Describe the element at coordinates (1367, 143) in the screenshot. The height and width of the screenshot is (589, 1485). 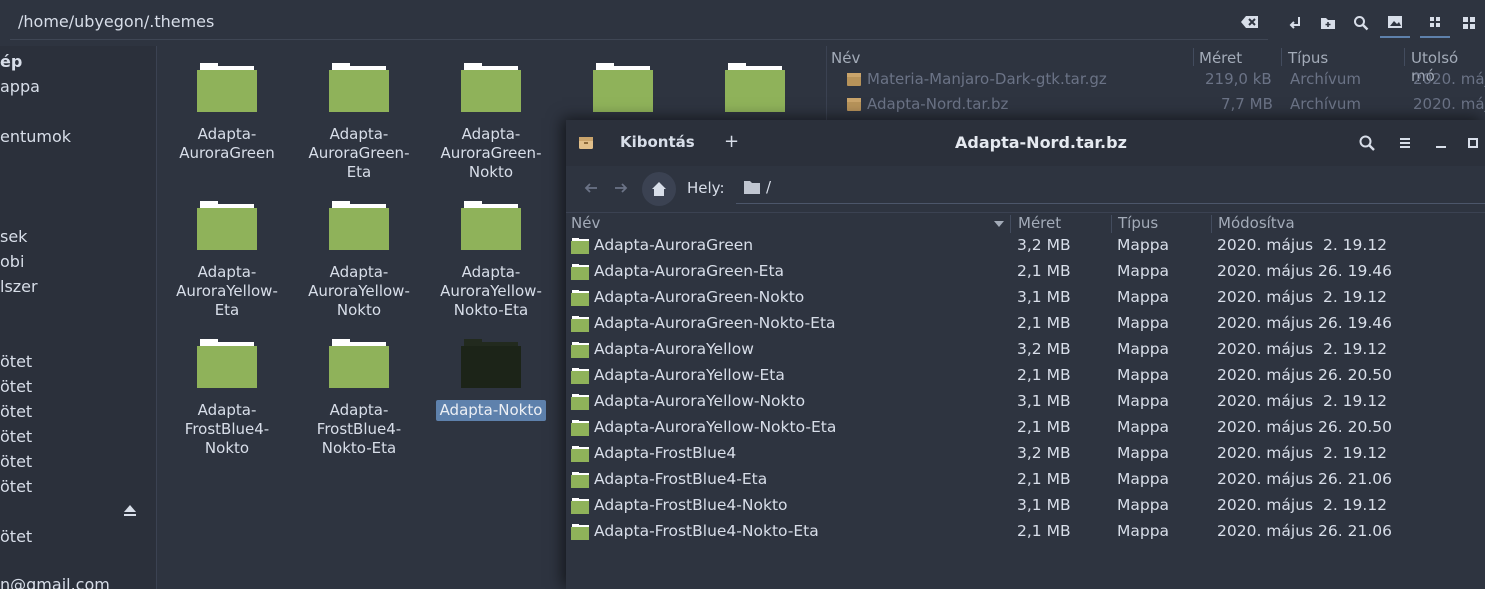
I see `search-icon` at that location.